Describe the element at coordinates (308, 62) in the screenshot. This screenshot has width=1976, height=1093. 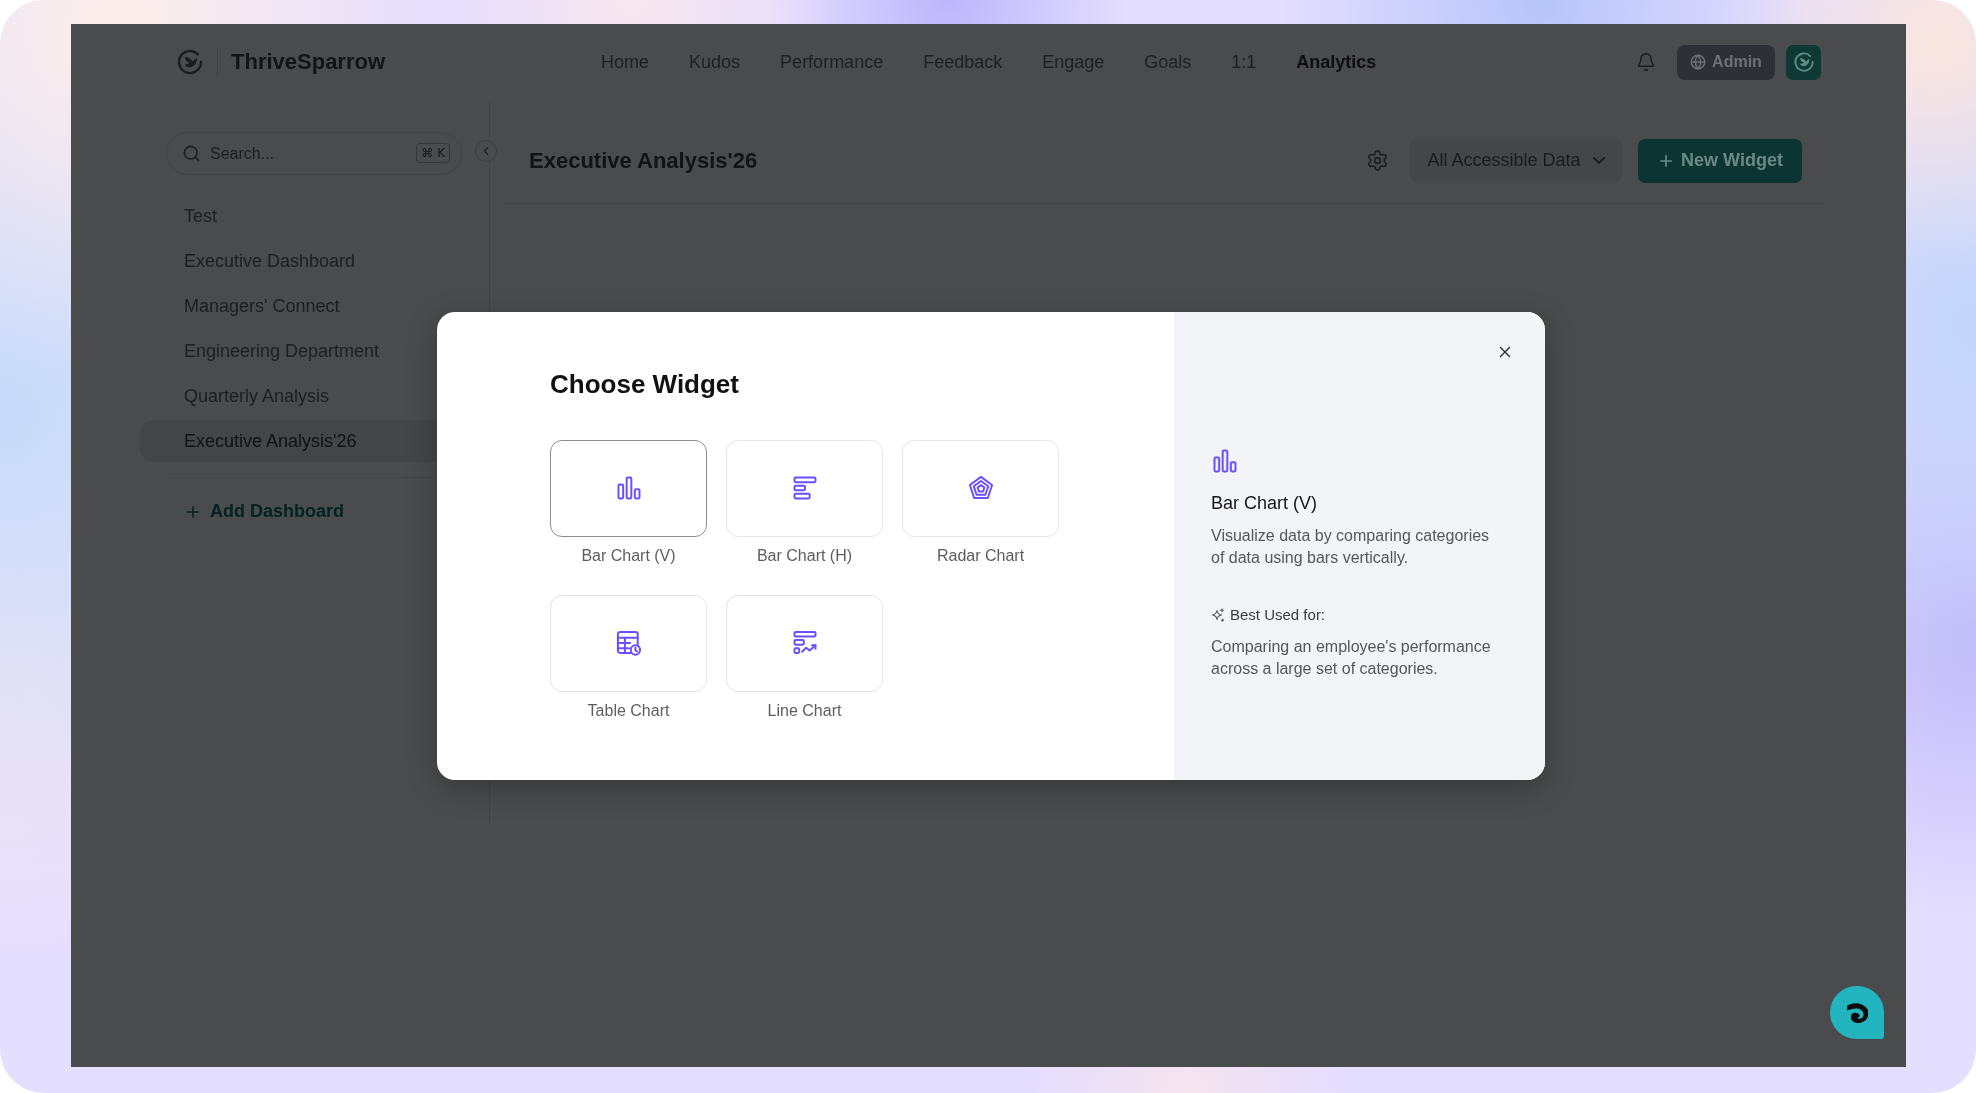
I see `brand-name: ThriveSparrow` at that location.